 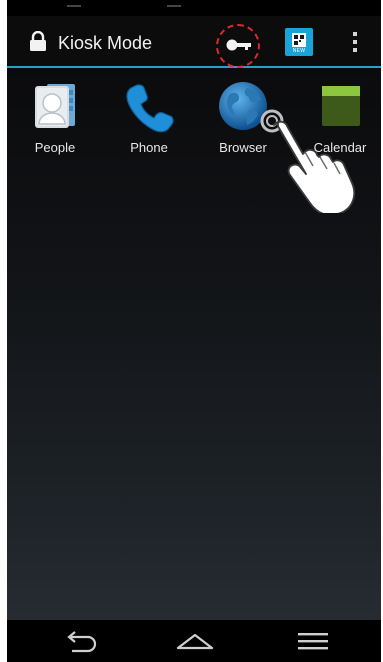 What do you see at coordinates (340, 106) in the screenshot?
I see `calendar-icon` at bounding box center [340, 106].